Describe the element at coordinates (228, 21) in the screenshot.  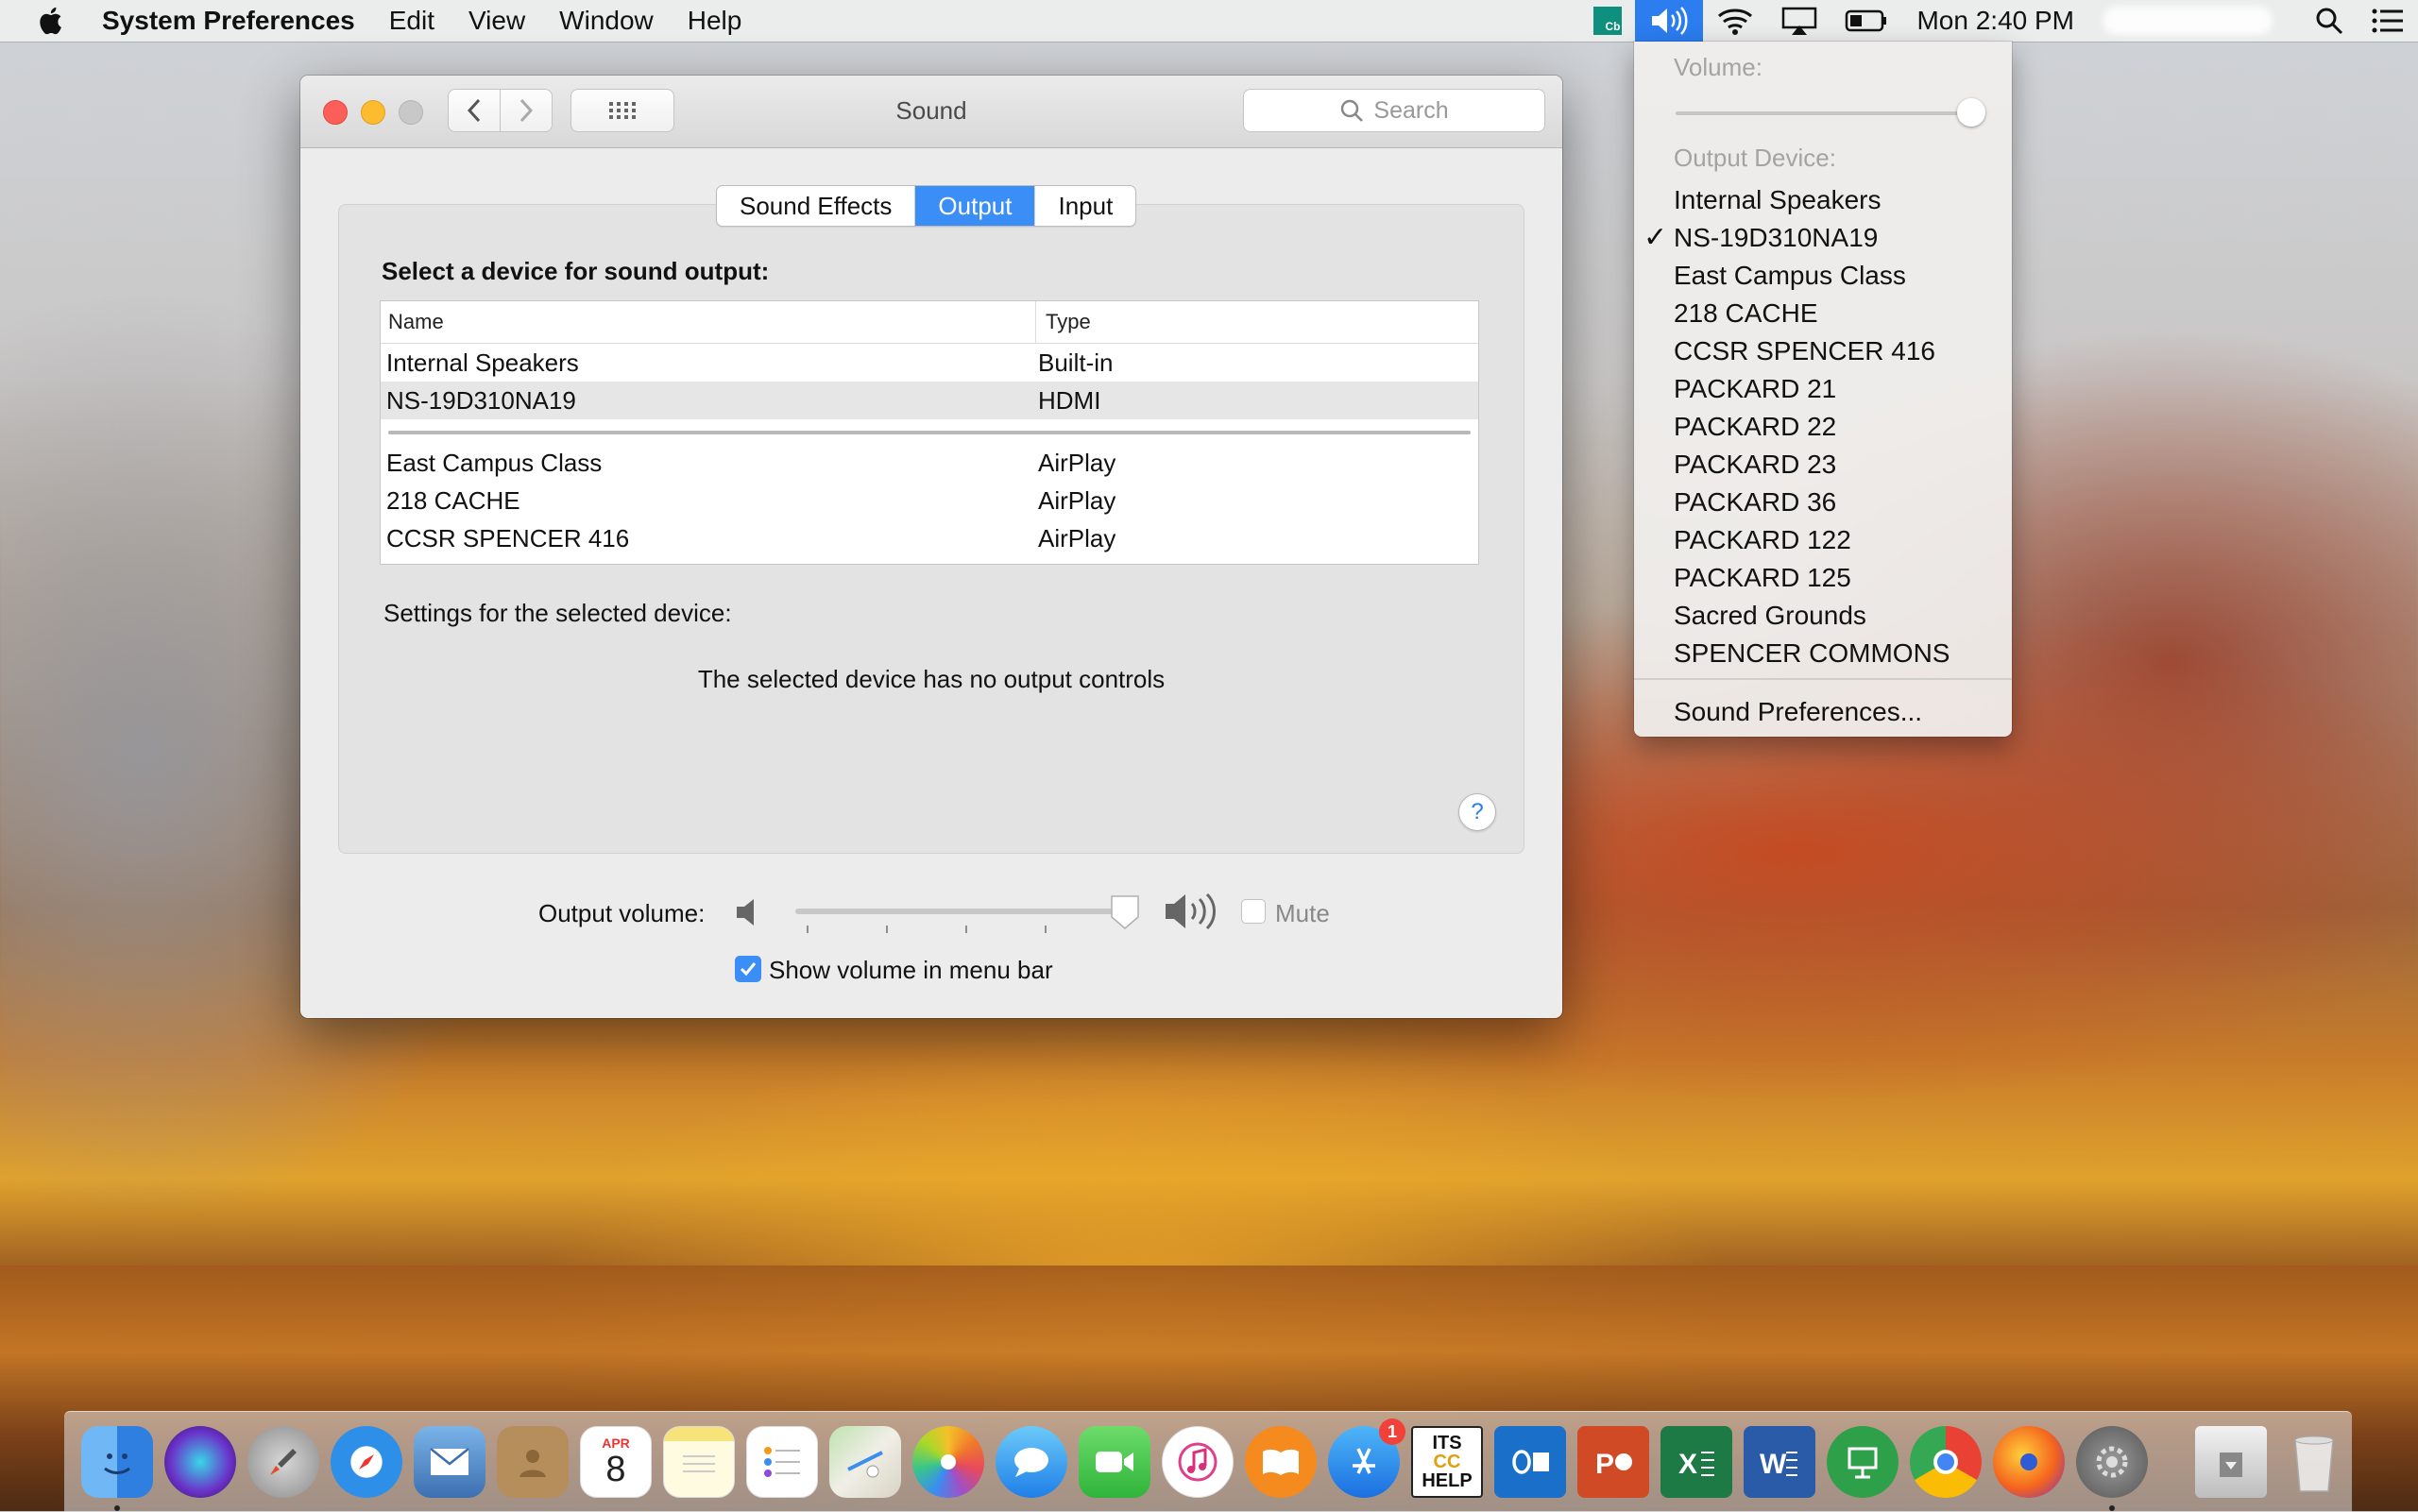
I see `menu-app-name: System Preferences` at that location.